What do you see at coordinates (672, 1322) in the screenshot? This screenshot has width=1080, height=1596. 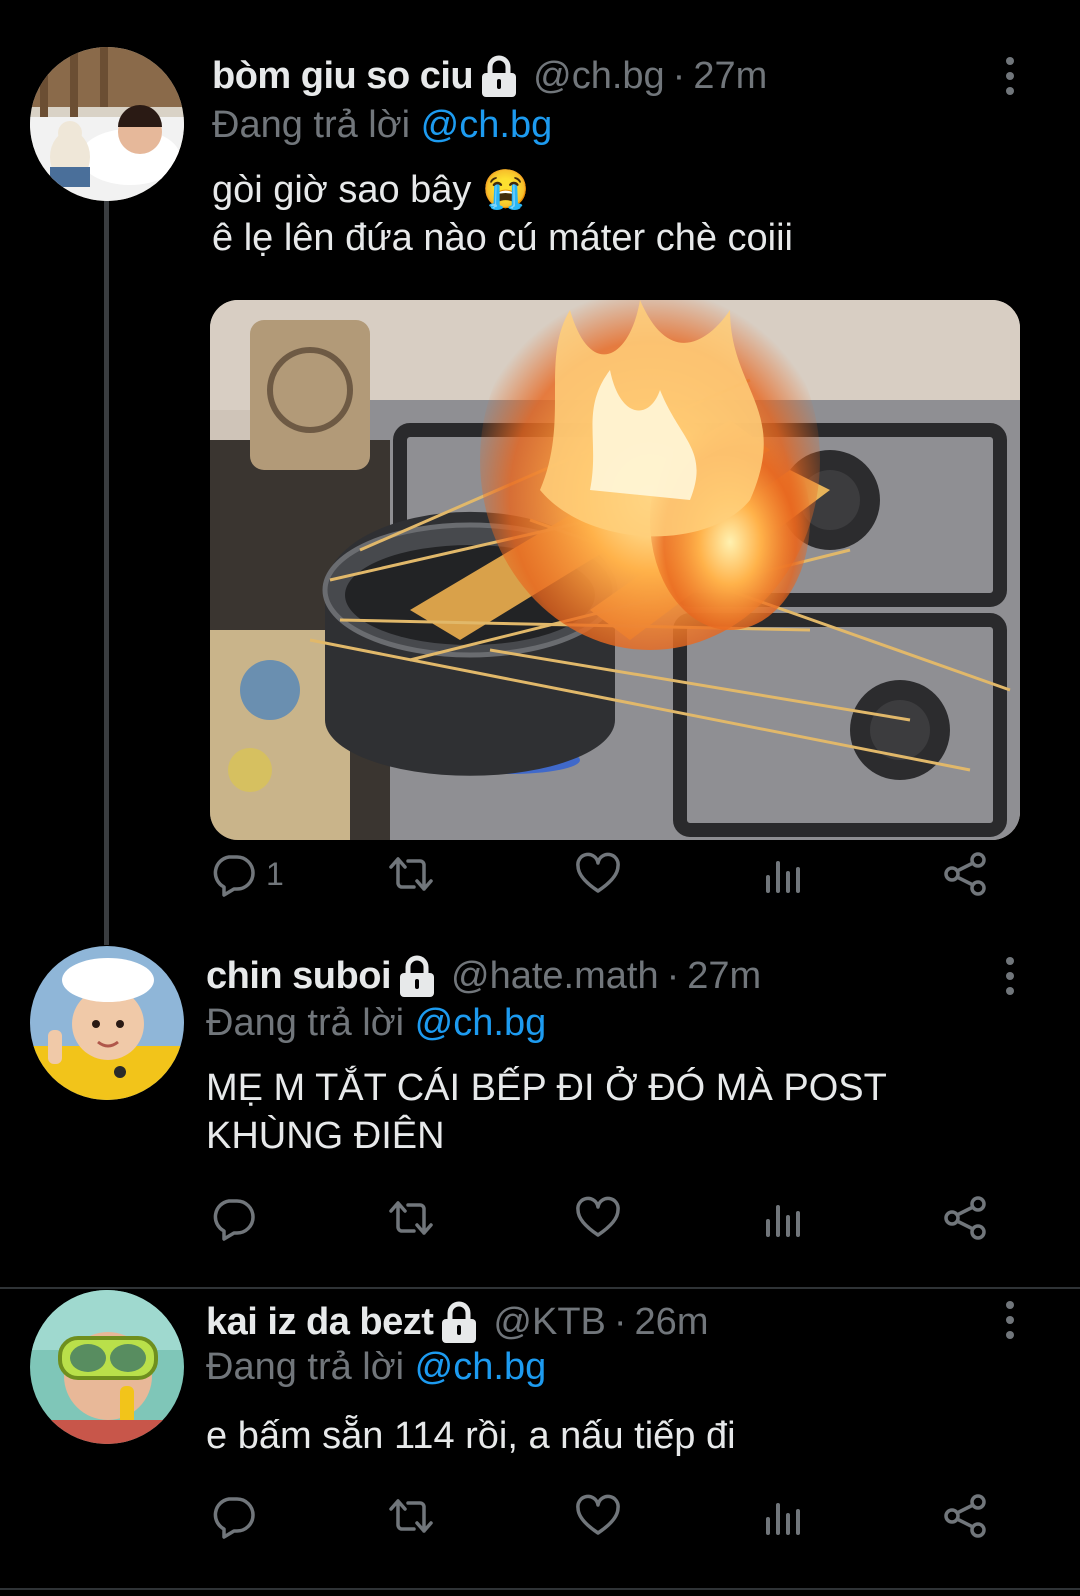 I see `timestamp: 26m` at bounding box center [672, 1322].